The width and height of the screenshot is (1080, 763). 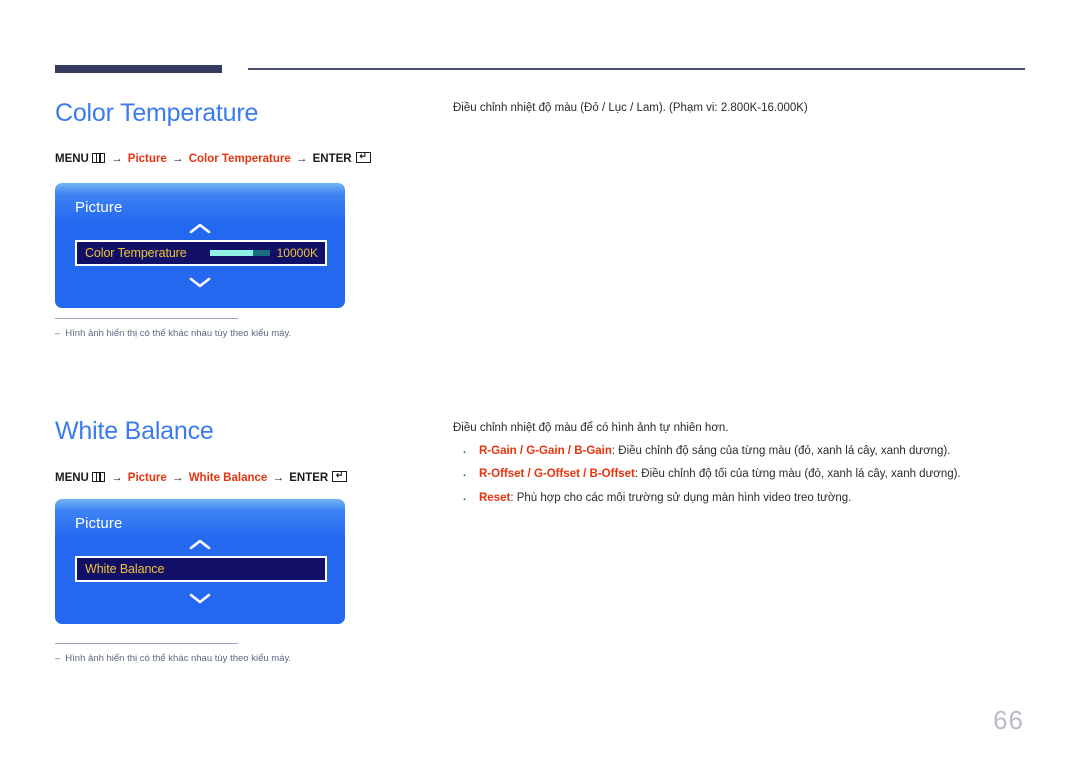 I want to click on osd-preview-white-balance: Picture White Balance, so click(x=250, y=561).